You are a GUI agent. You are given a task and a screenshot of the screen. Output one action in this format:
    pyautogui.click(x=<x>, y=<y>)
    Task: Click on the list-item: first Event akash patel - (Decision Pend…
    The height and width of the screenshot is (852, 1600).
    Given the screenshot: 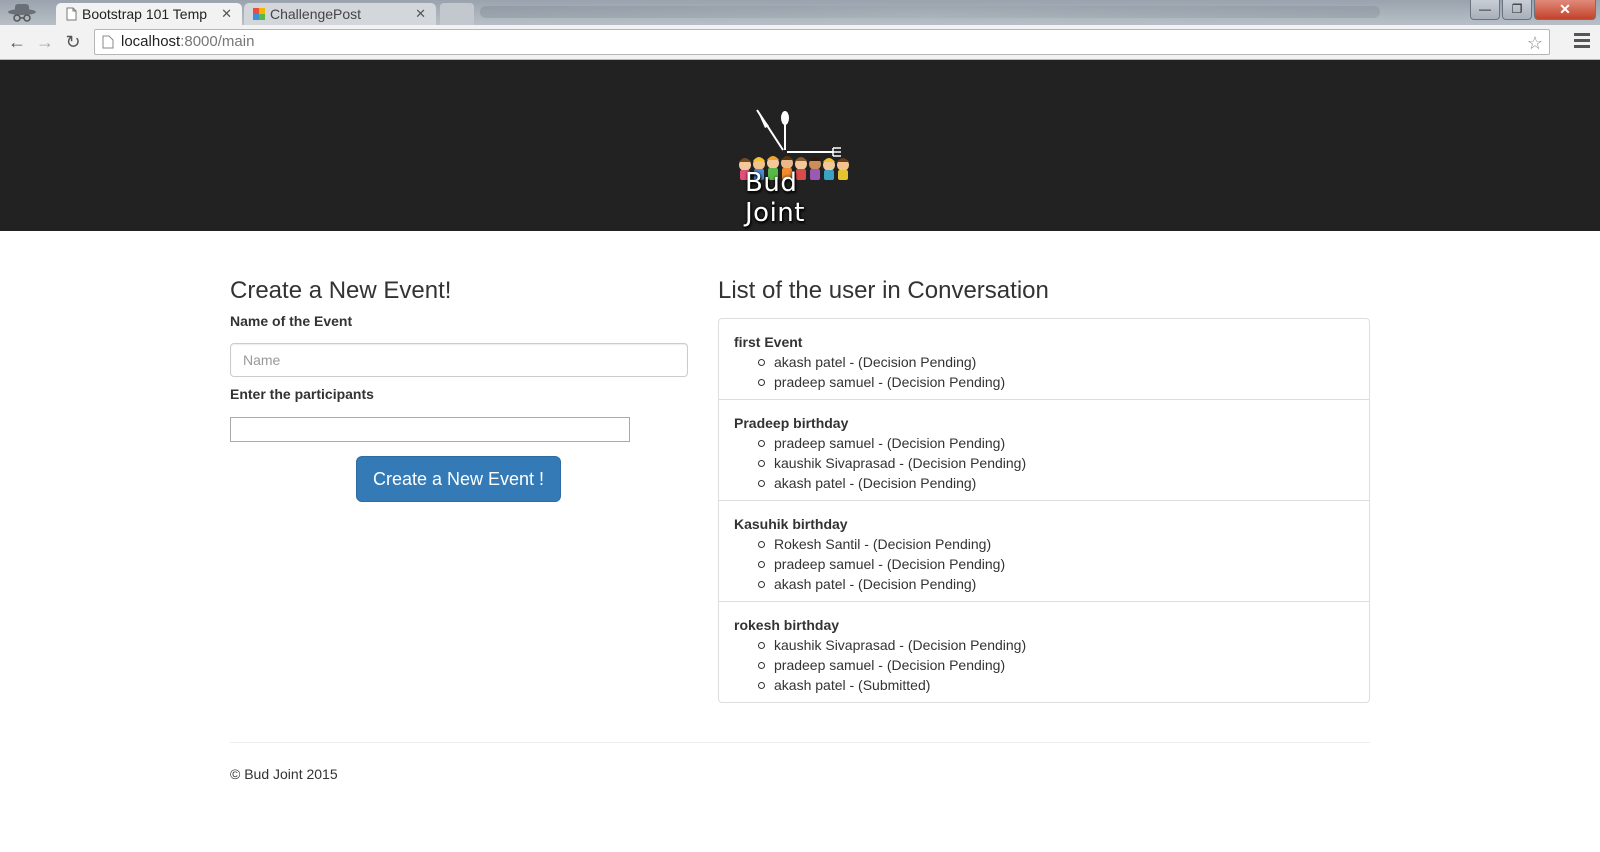 What is the action you would take?
    pyautogui.click(x=1044, y=359)
    